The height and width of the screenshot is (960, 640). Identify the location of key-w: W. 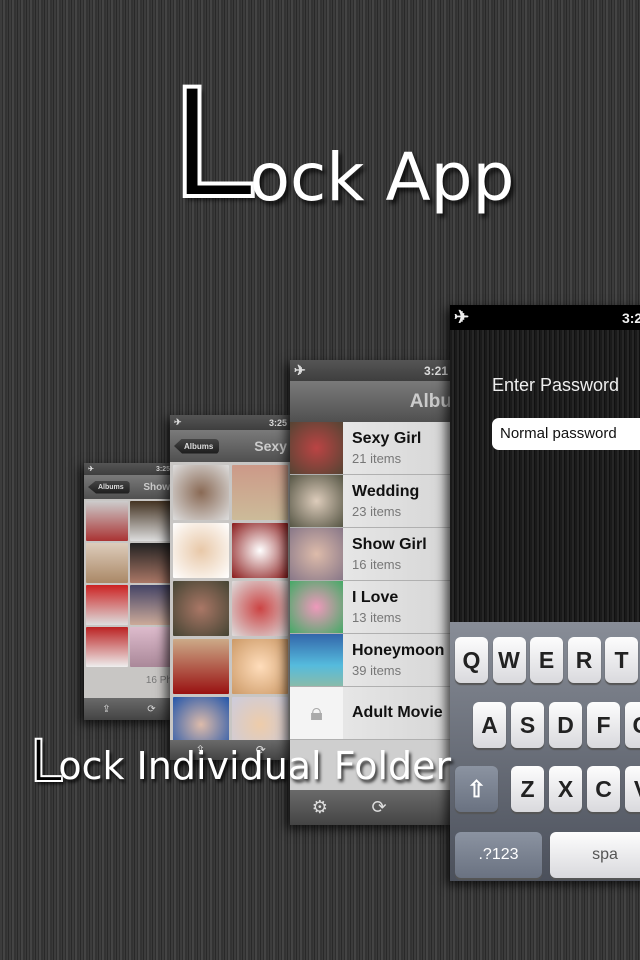
(509, 660).